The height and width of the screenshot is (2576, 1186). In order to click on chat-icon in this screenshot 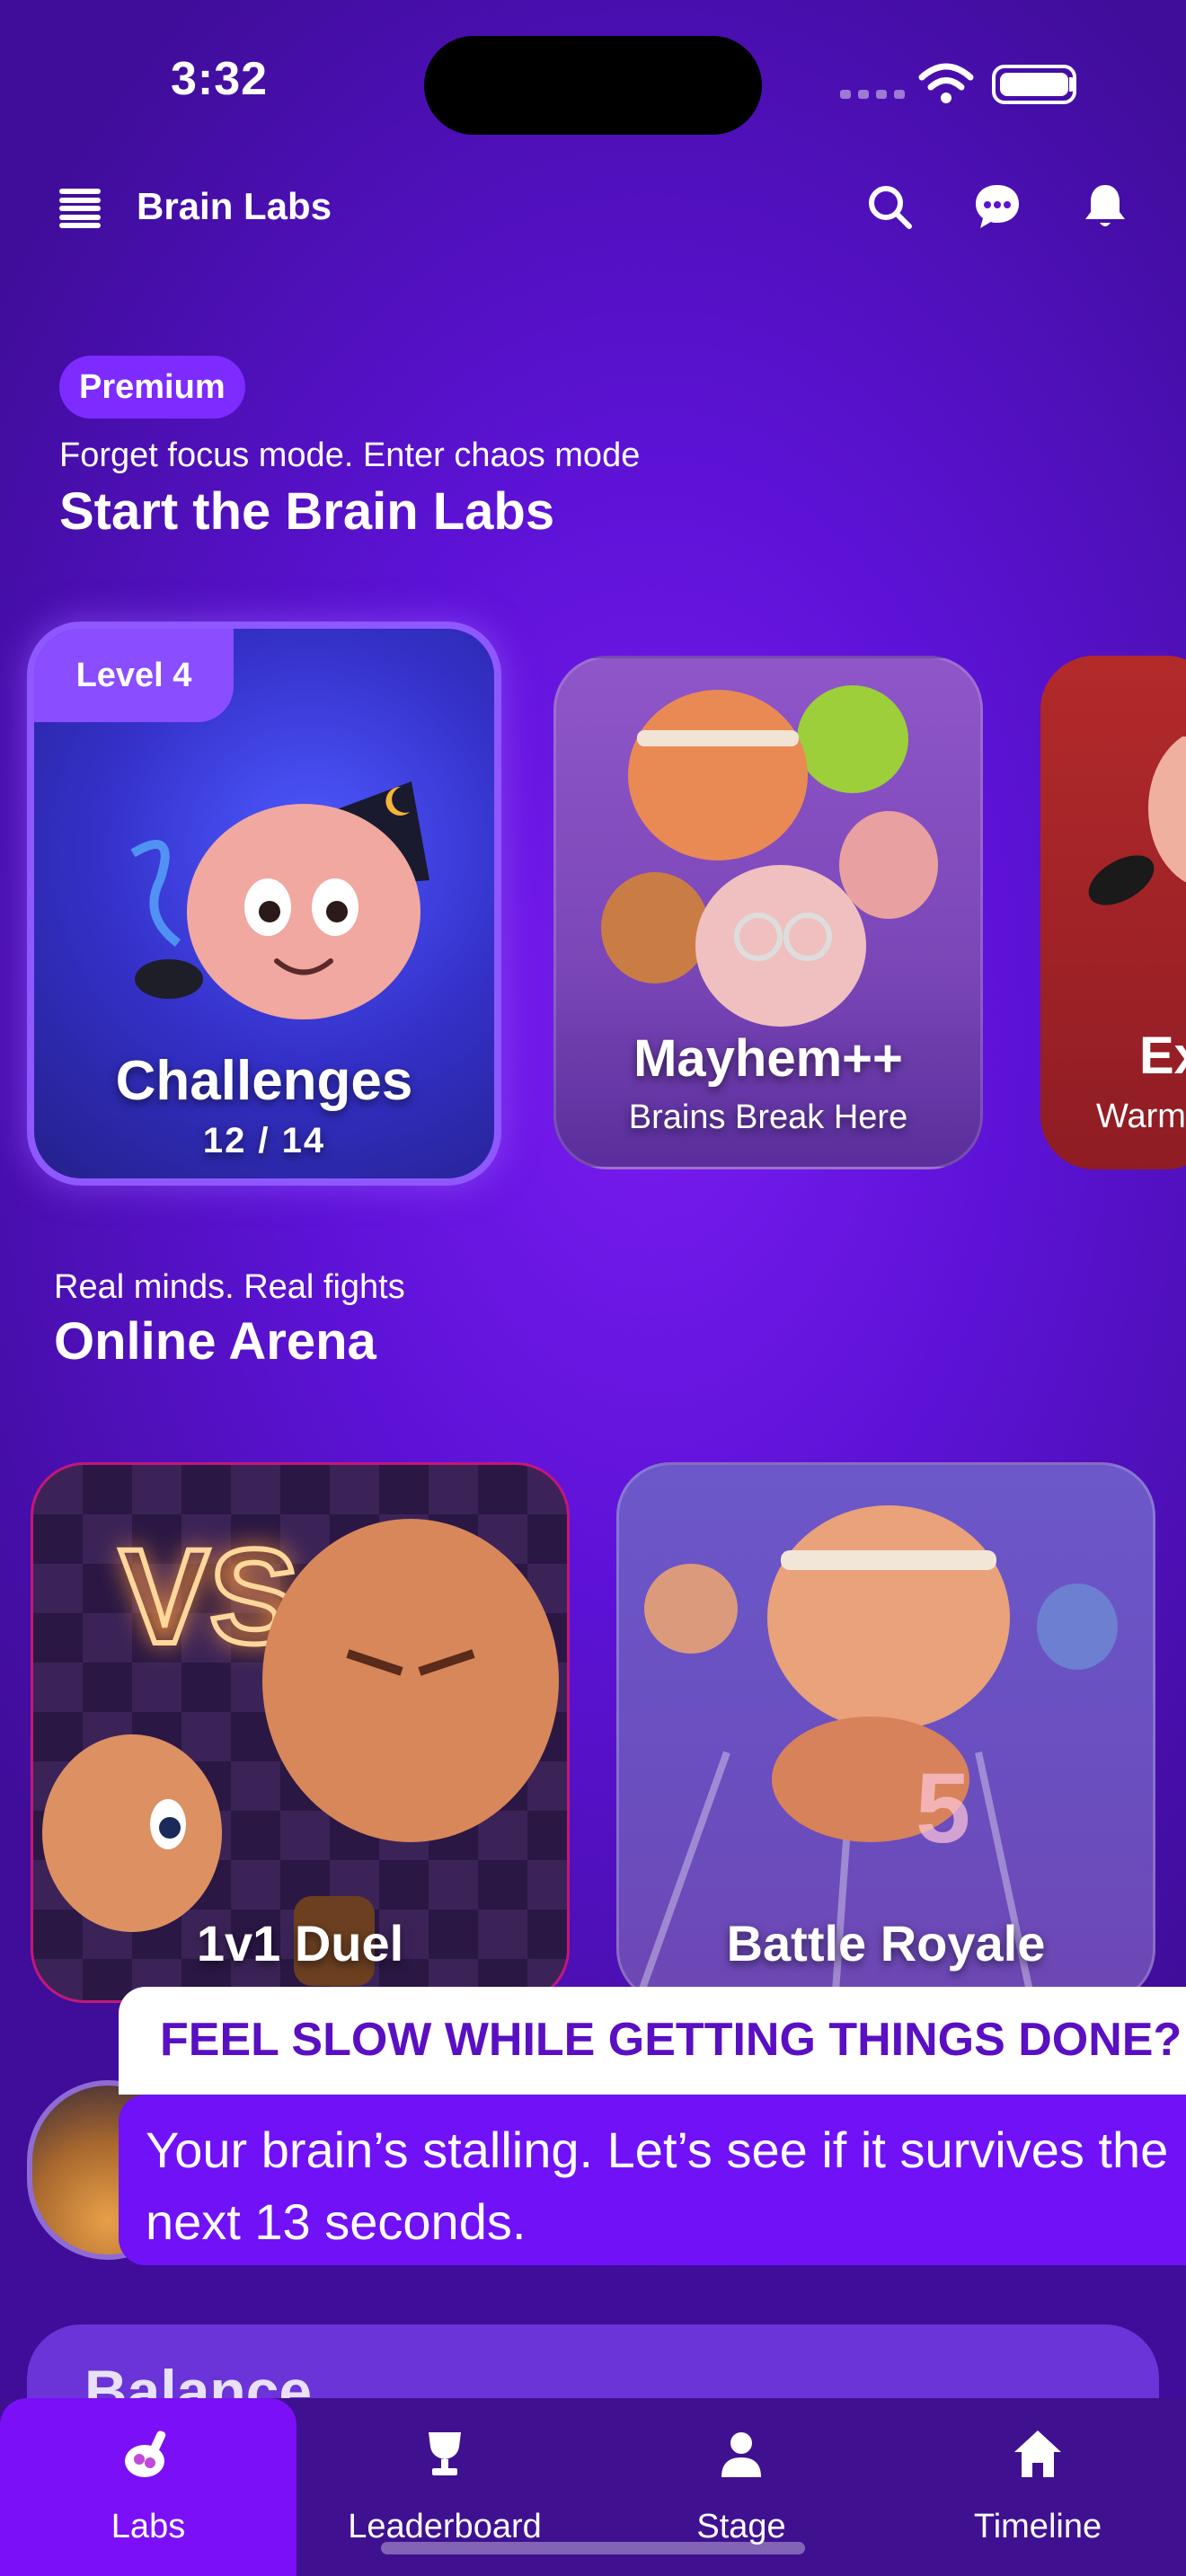, I will do `click(997, 206)`.